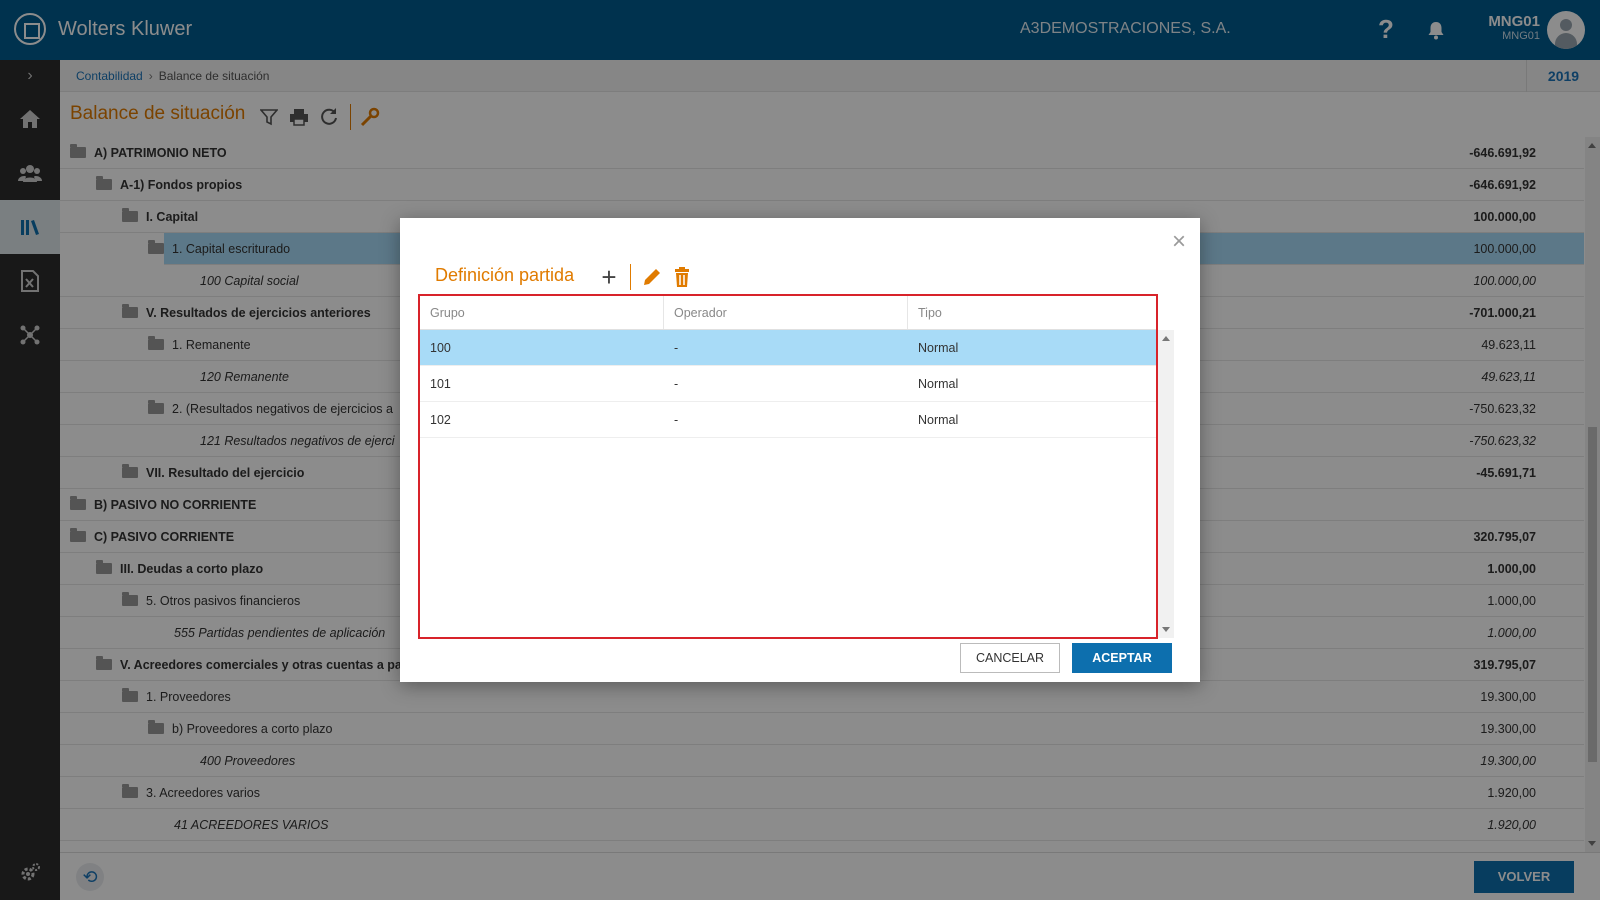 The height and width of the screenshot is (900, 1600). What do you see at coordinates (788, 384) in the screenshot?
I see `table-row: 101 - Normal` at bounding box center [788, 384].